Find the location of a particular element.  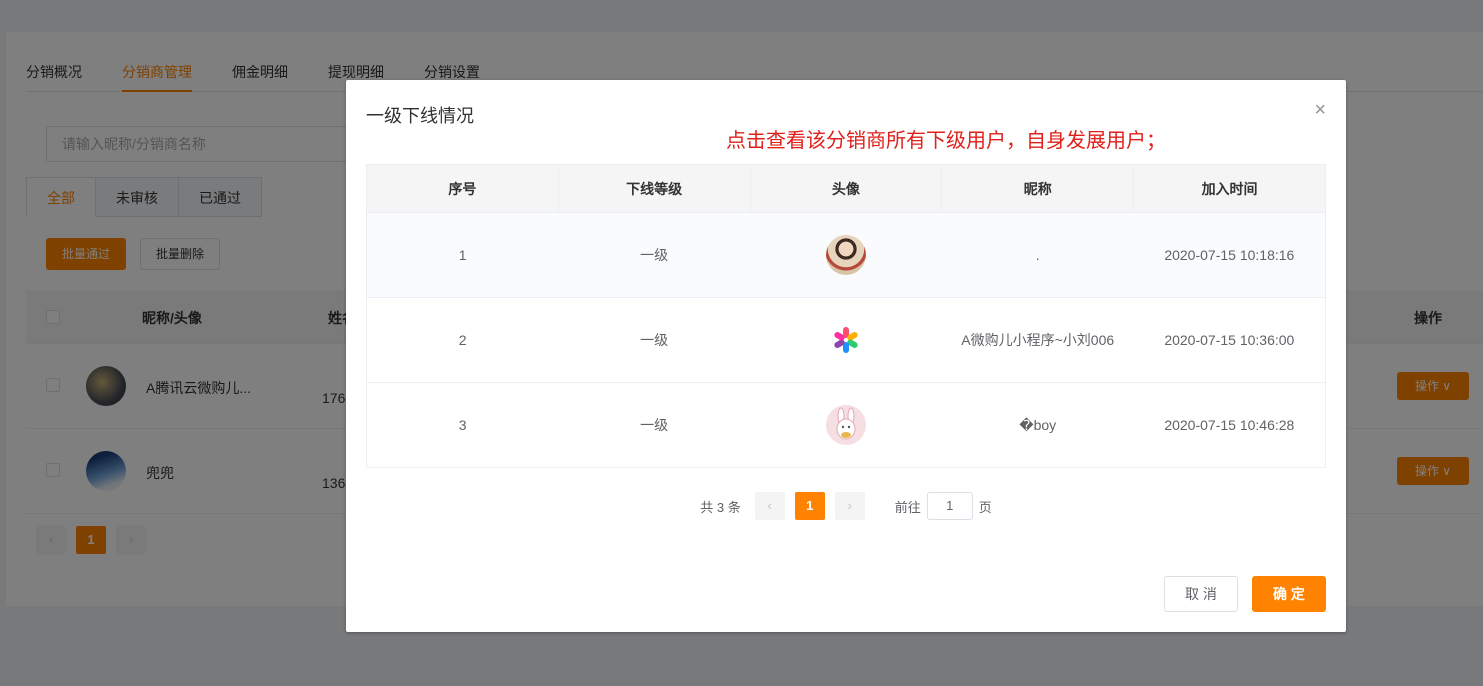

page-1-button: 1 is located at coordinates (809, 506).